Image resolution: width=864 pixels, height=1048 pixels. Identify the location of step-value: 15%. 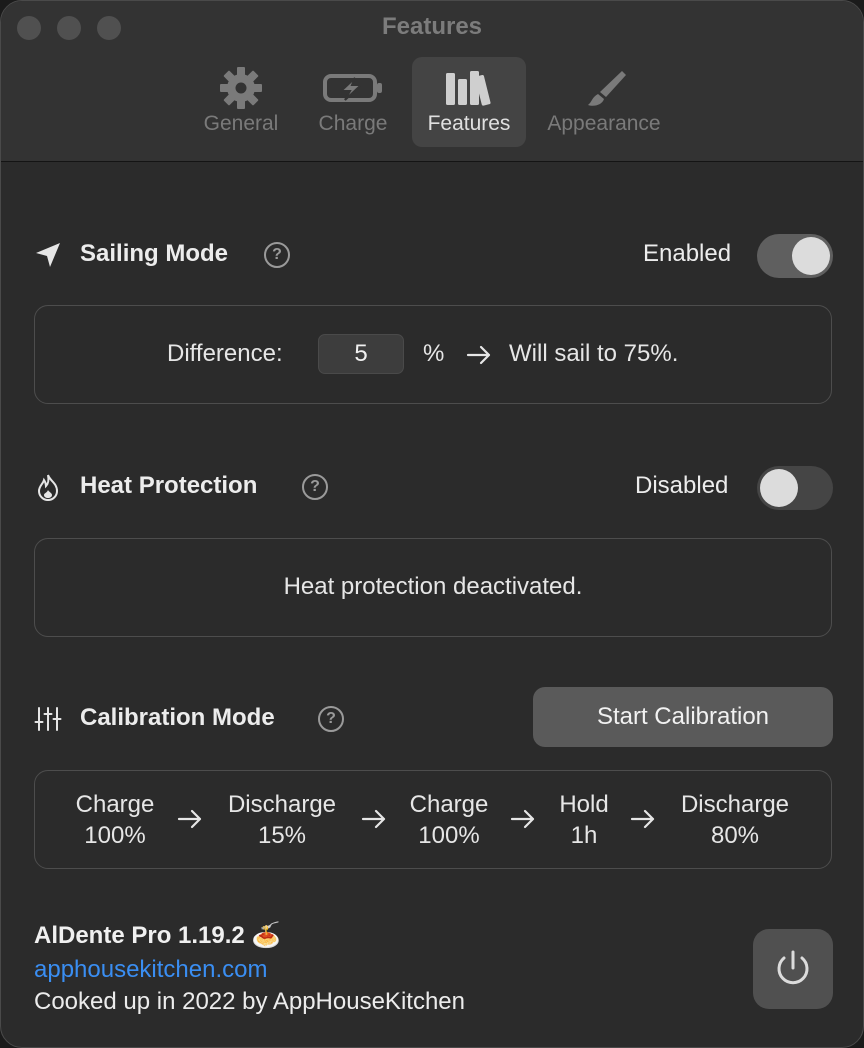
(282, 835).